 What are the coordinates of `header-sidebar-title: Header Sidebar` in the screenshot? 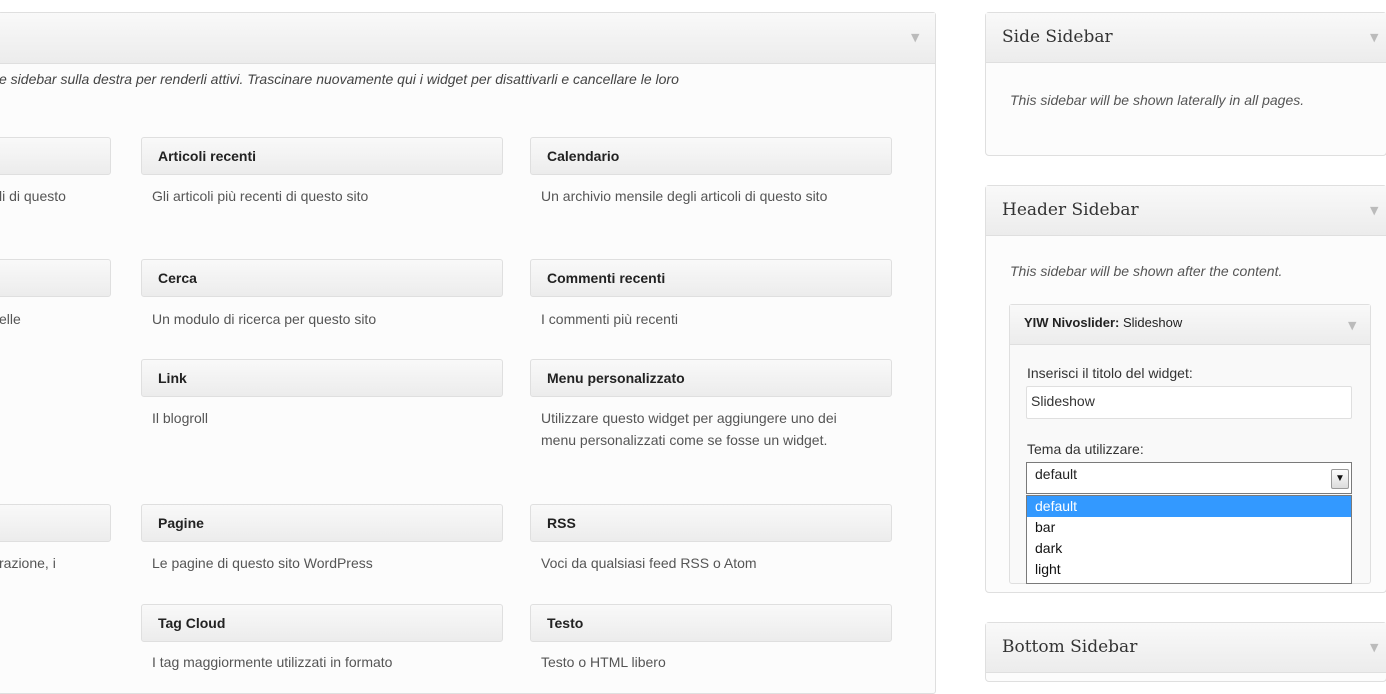 It's located at (1070, 210).